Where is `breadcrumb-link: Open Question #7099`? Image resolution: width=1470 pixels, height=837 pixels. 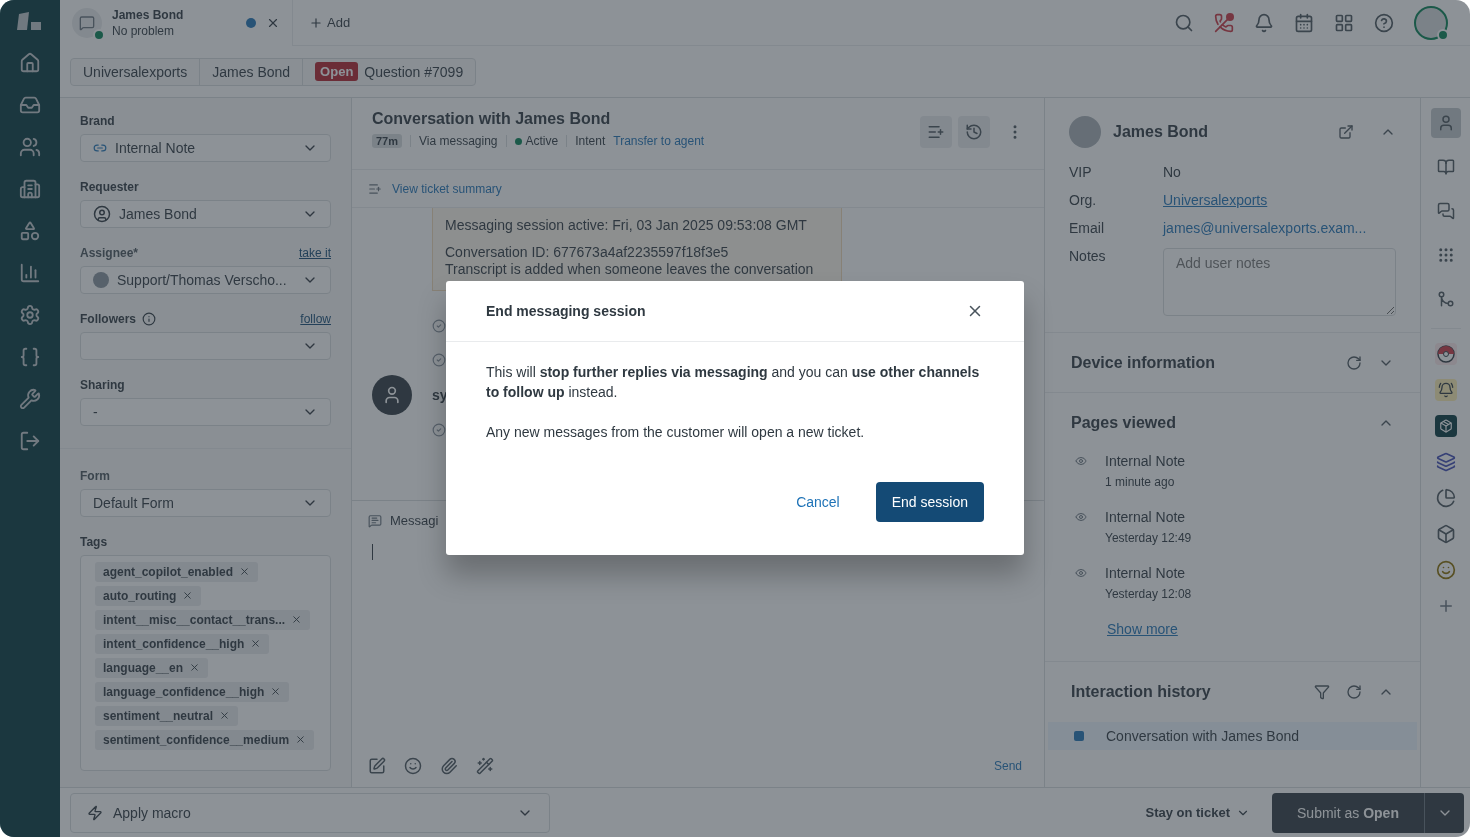 breadcrumb-link: Open Question #7099 is located at coordinates (389, 71).